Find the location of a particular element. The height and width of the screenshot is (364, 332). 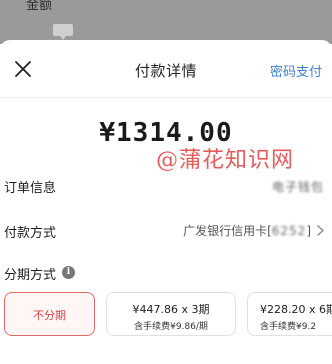

plan-title: ¥228.20 x 6期 is located at coordinates (296, 309).